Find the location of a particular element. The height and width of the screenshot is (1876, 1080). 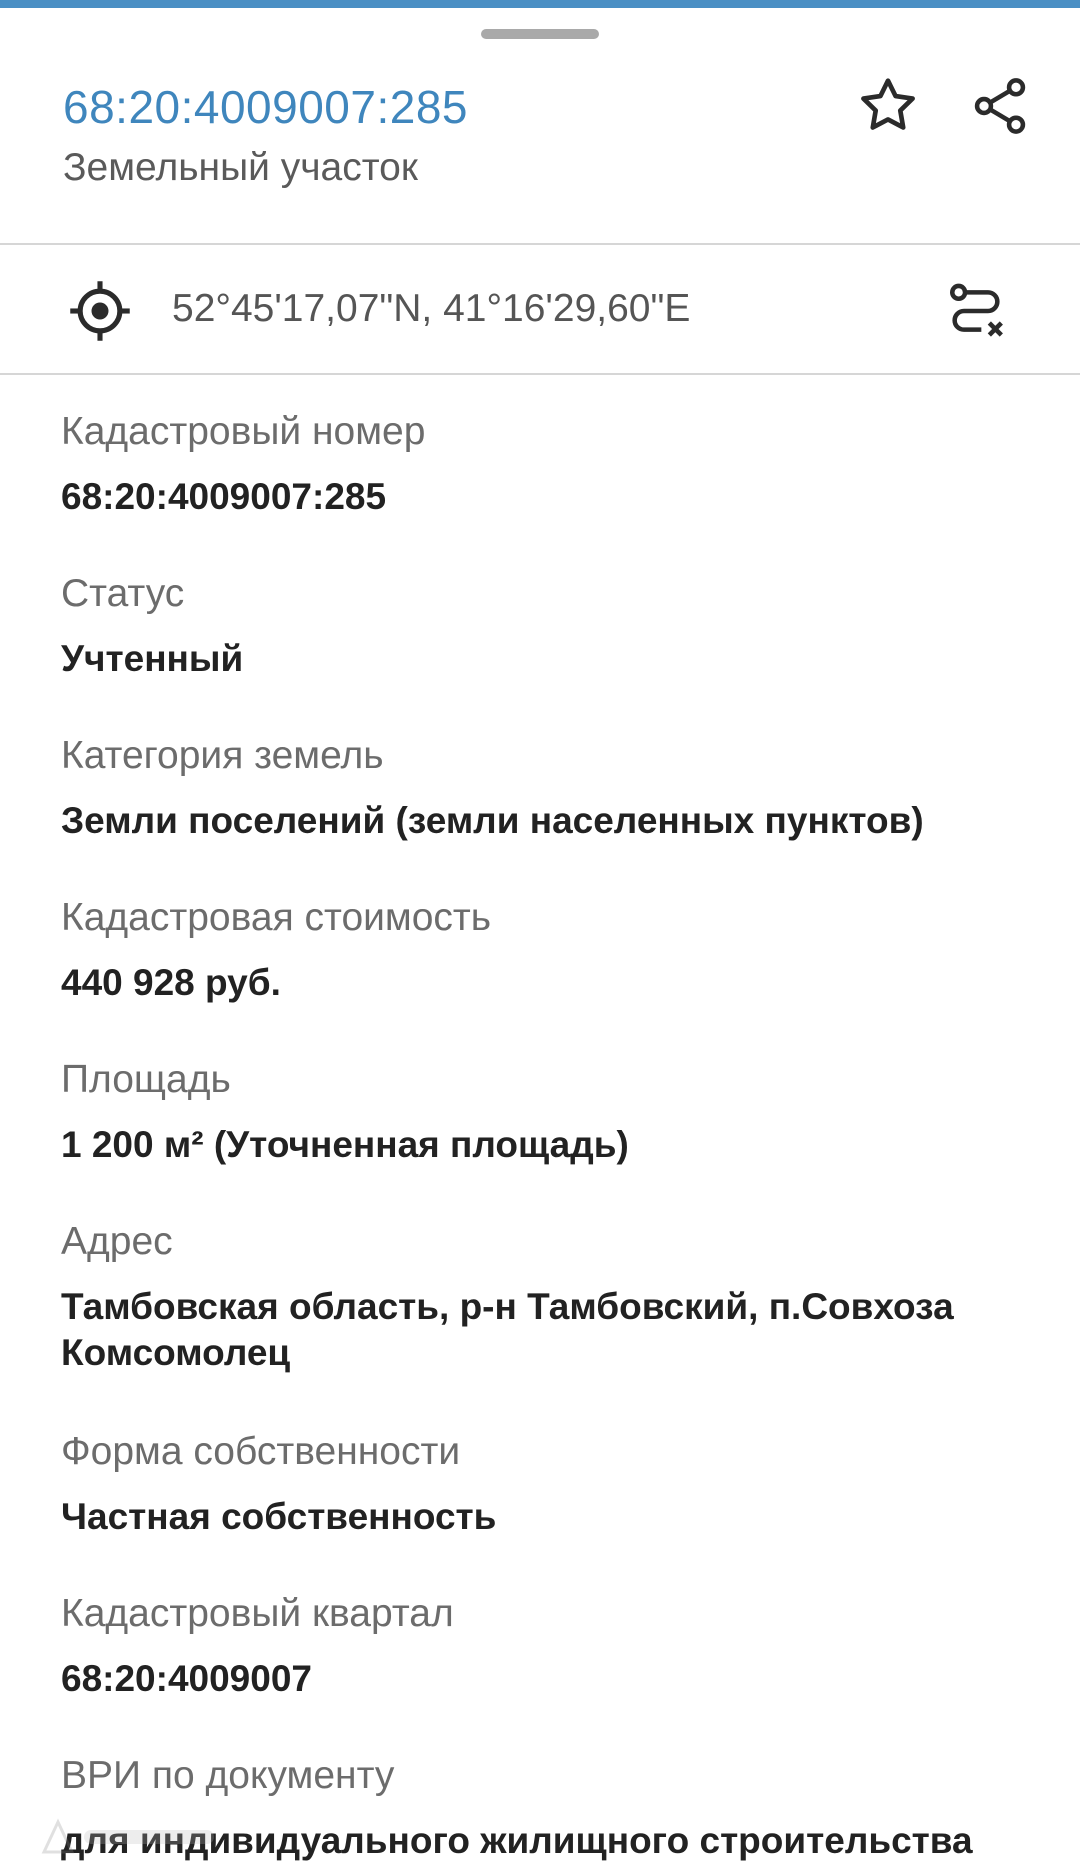

route-icon is located at coordinates (976, 310).